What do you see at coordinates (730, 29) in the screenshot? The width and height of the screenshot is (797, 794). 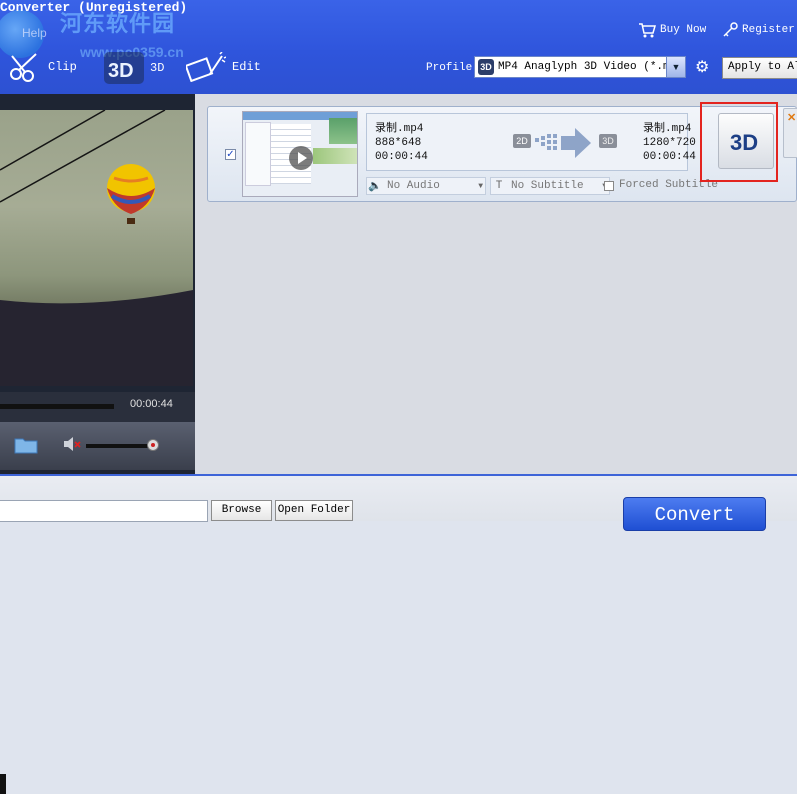 I see `key-icon` at bounding box center [730, 29].